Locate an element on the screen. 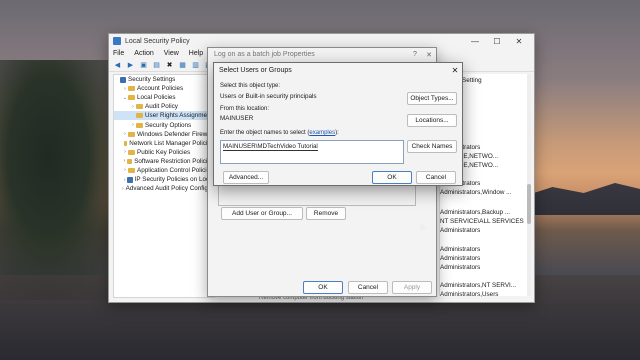  tree-item-label: Public Key Policies is located at coordinates (164, 152).